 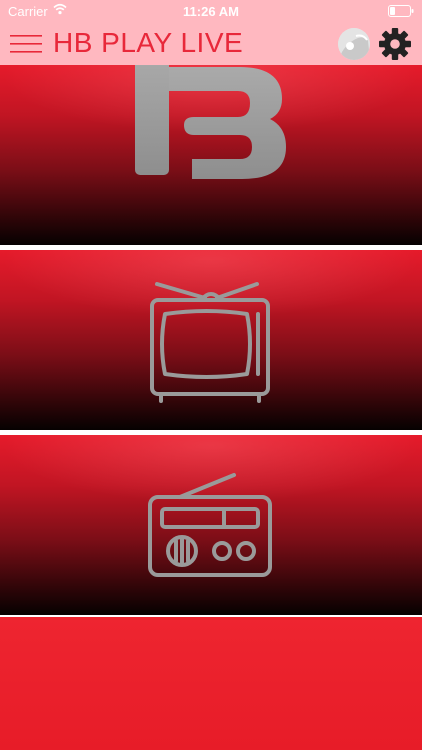 I want to click on avatar-icon, so click(x=354, y=44).